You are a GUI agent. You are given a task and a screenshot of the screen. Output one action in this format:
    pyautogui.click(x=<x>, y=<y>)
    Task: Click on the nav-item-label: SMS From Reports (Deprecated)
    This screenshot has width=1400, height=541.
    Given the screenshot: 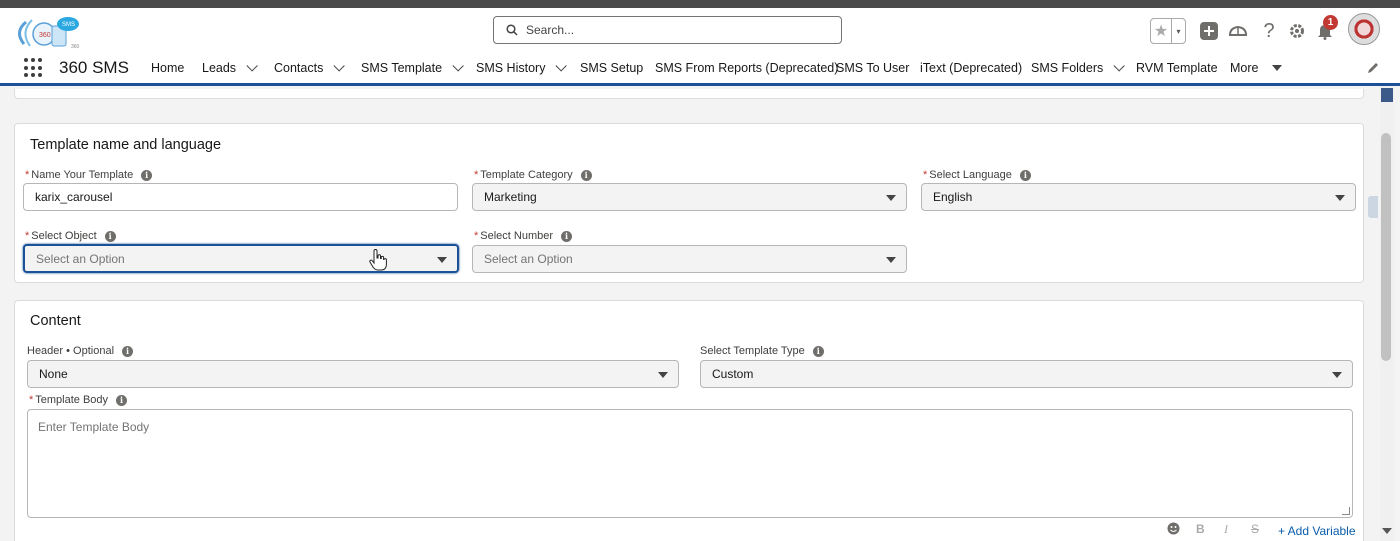 What is the action you would take?
    pyautogui.click(x=747, y=68)
    